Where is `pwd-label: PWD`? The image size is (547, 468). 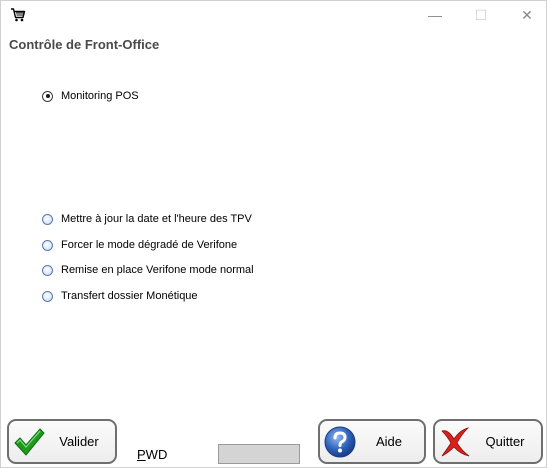 pwd-label: PWD is located at coordinates (152, 454).